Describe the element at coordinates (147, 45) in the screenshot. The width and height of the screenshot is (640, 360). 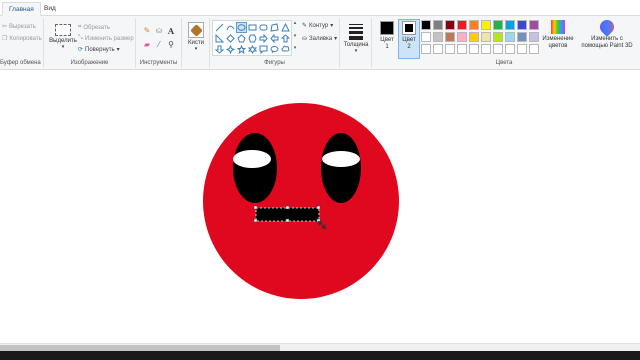
I see `eraser-icon: ▰` at that location.